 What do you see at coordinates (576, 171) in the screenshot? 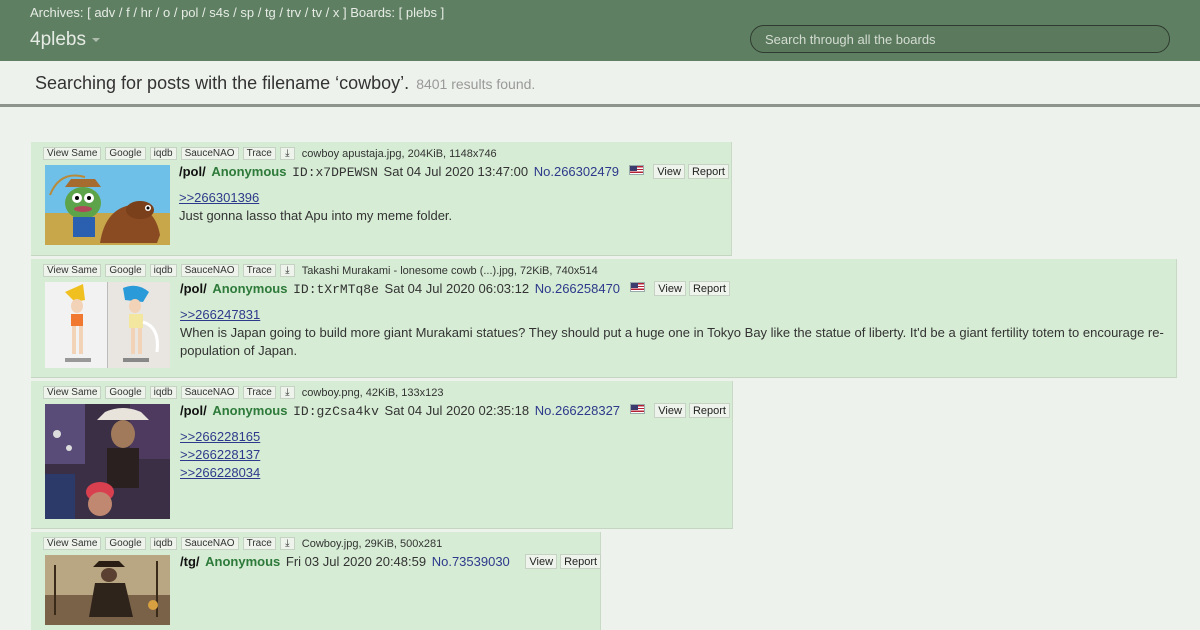
I see `post-number: No.266302479` at bounding box center [576, 171].